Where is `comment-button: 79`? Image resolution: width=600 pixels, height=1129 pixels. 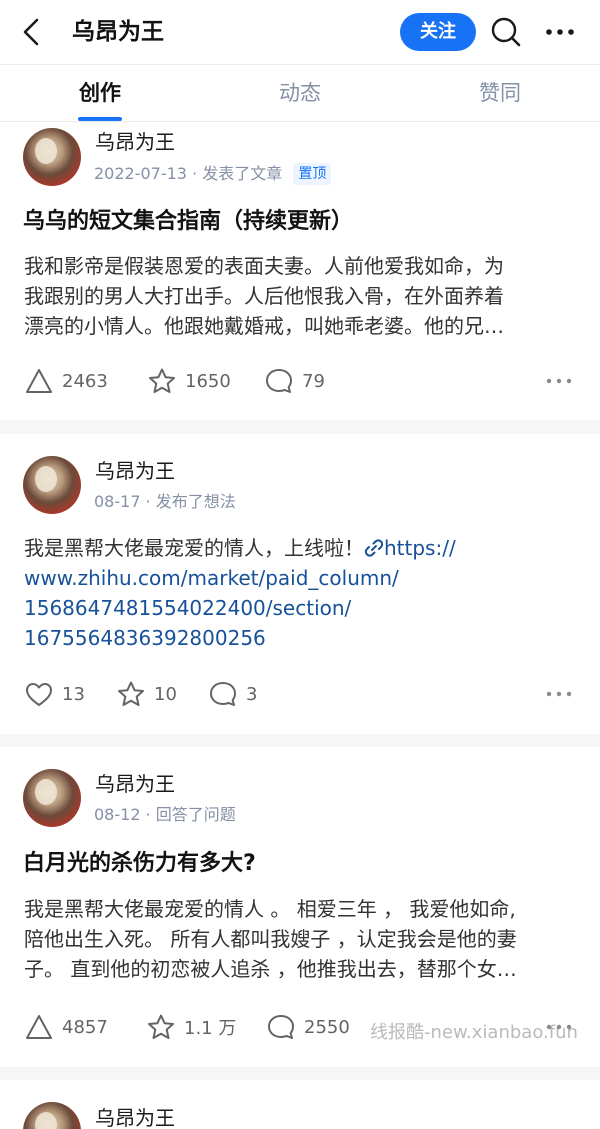
comment-button: 79 is located at coordinates (294, 381).